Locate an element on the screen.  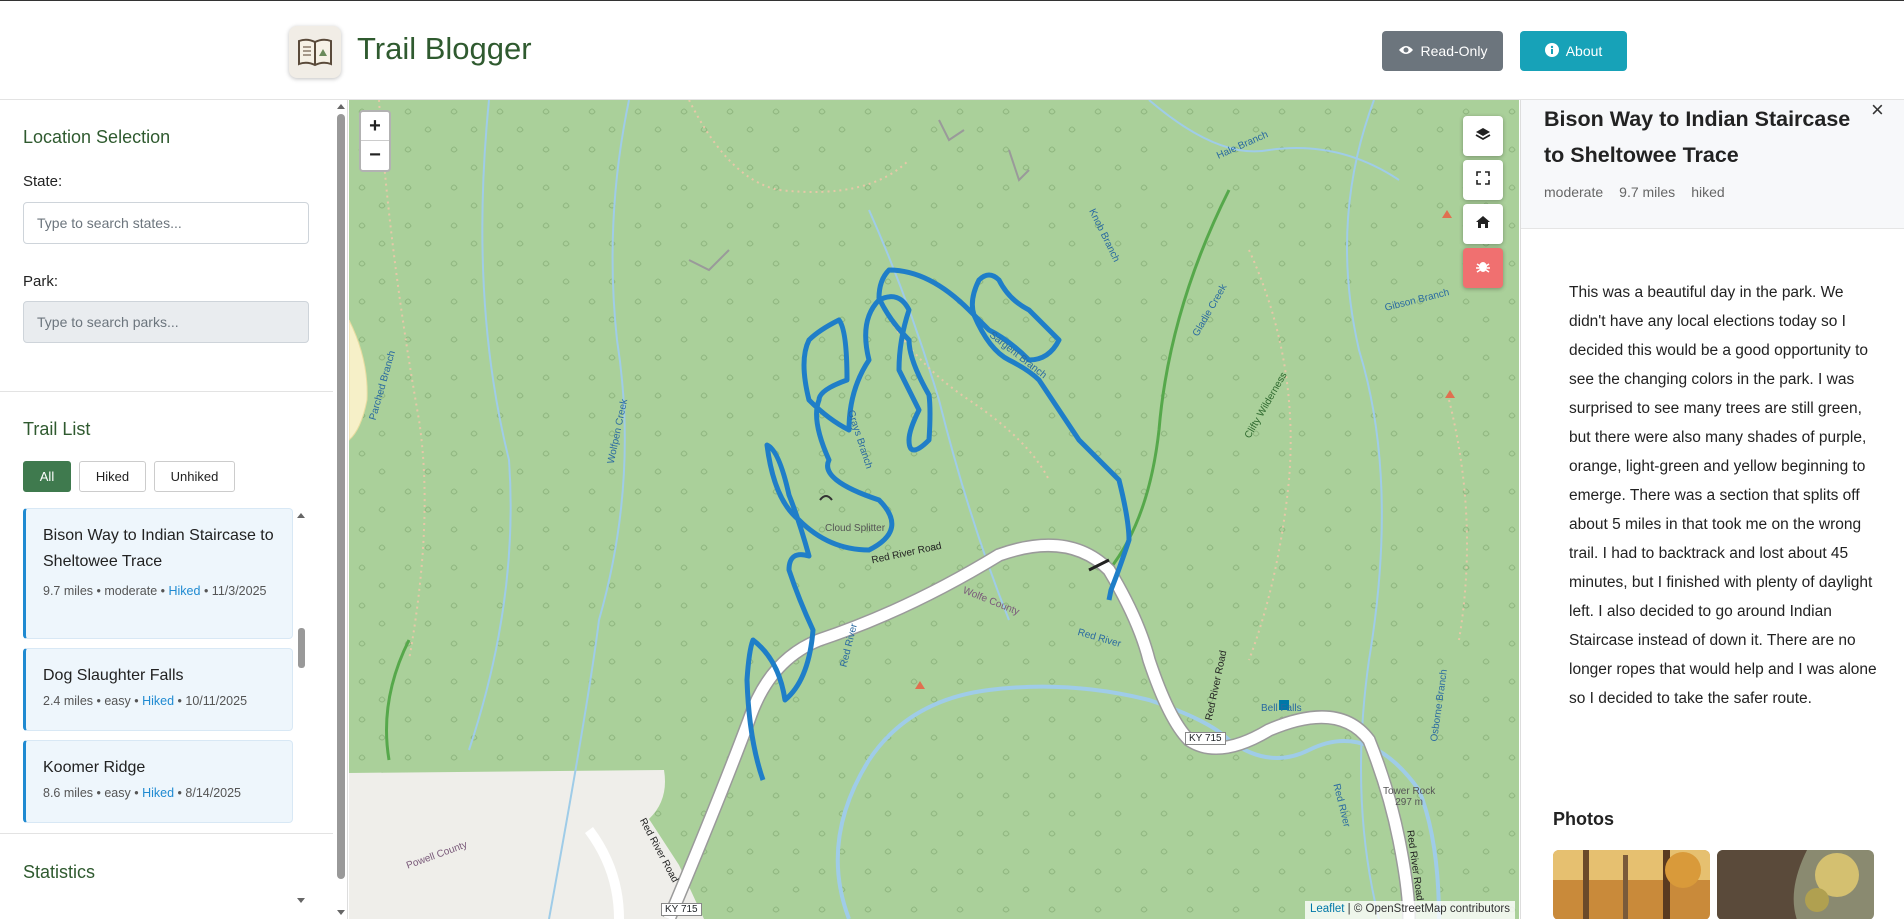
details-status: hiked is located at coordinates (1708, 192).